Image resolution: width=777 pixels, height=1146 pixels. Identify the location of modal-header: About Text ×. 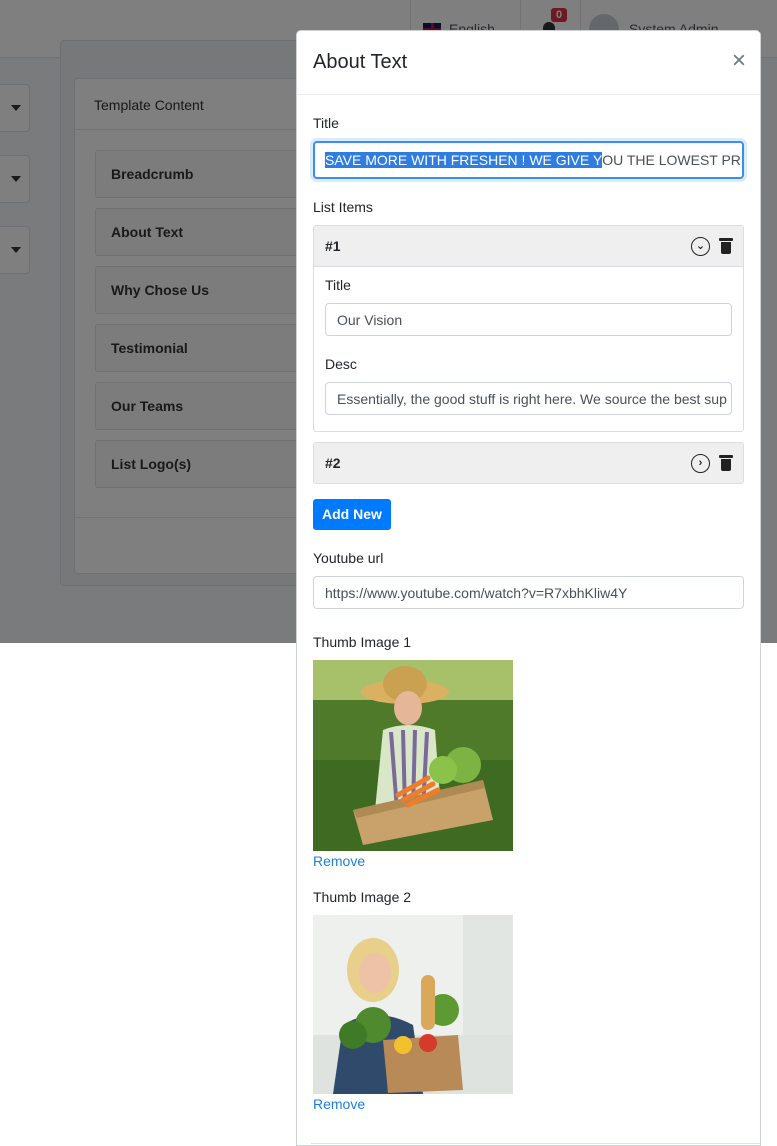
(528, 63).